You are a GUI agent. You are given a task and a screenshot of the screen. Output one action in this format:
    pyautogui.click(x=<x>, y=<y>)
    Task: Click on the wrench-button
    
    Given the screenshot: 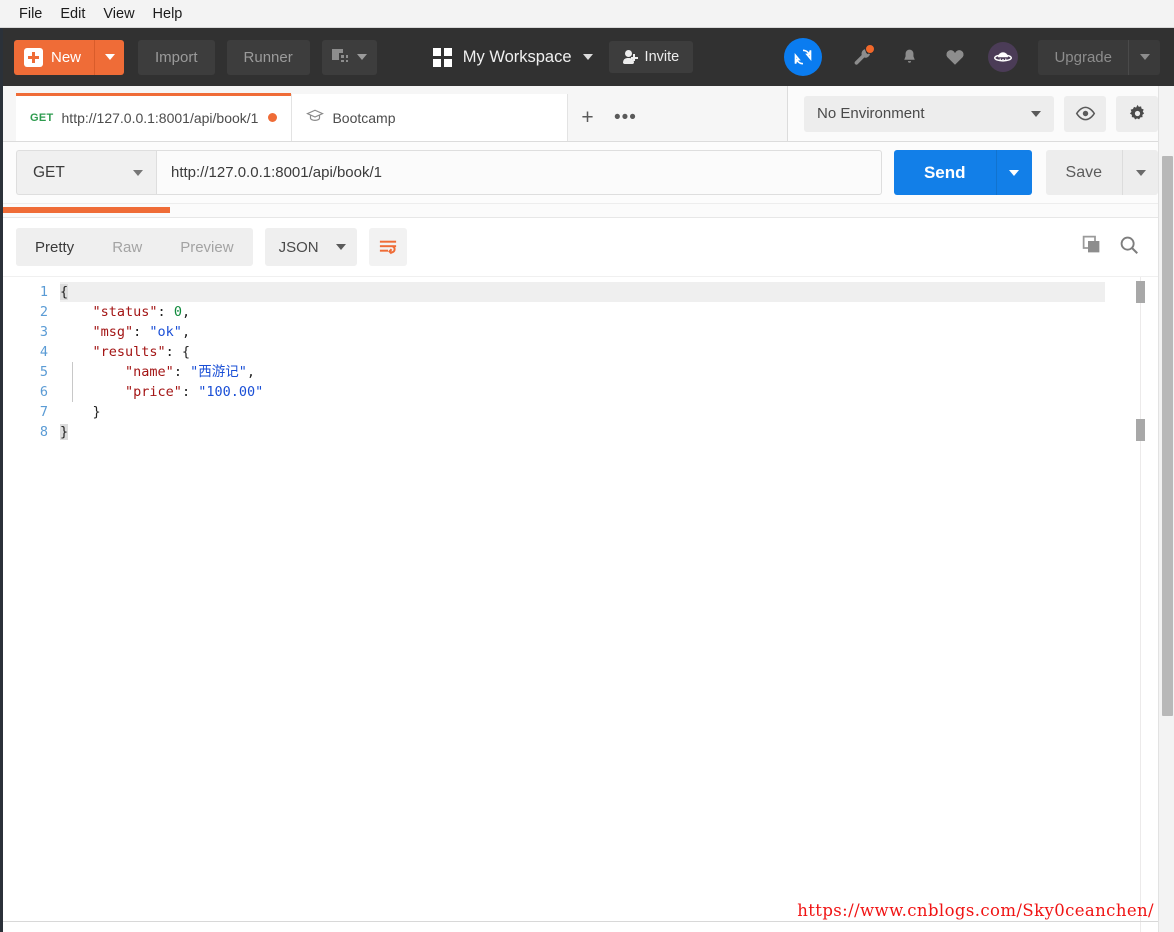 What is the action you would take?
    pyautogui.click(x=863, y=57)
    